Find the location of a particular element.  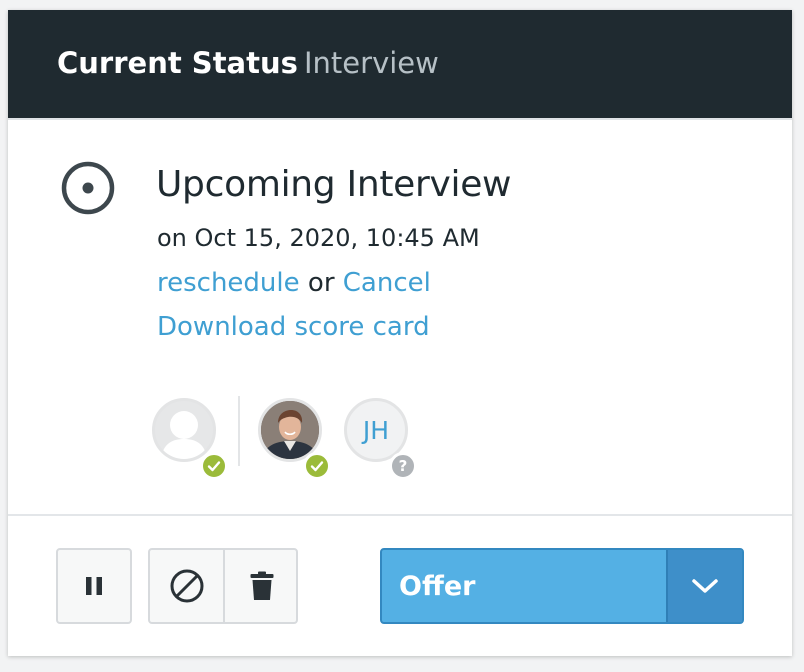

download-score-card-link: Download score card is located at coordinates (293, 327).